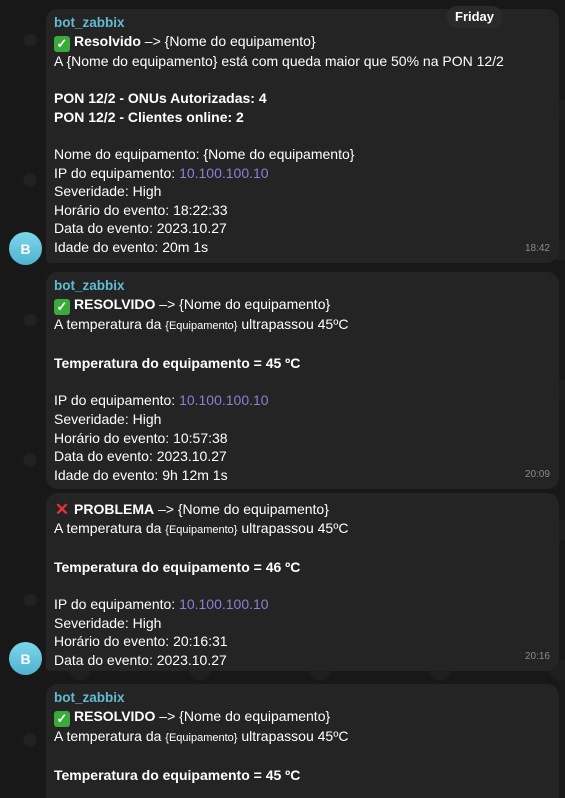  What do you see at coordinates (62, 509) in the screenshot?
I see `cross-mark-icon: ✕` at bounding box center [62, 509].